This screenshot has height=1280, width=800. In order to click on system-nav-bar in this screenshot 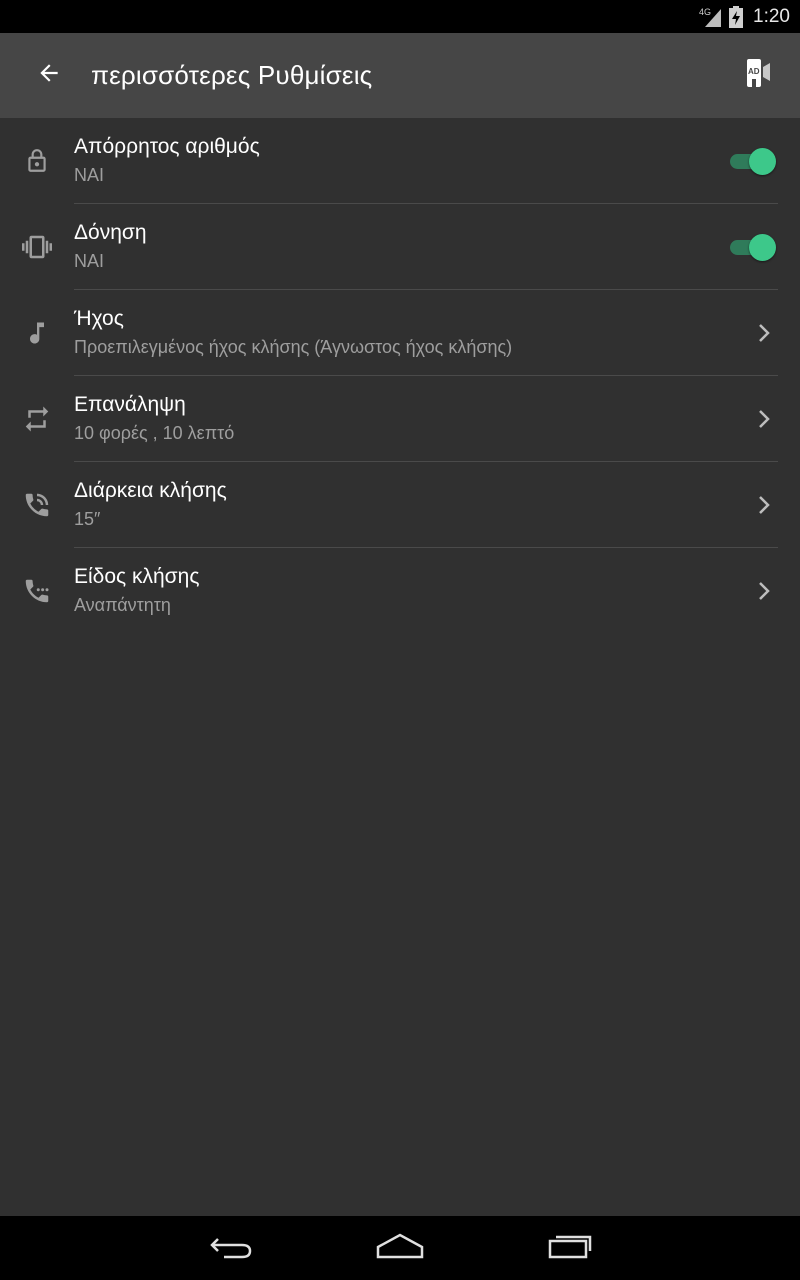, I will do `click(400, 1248)`.